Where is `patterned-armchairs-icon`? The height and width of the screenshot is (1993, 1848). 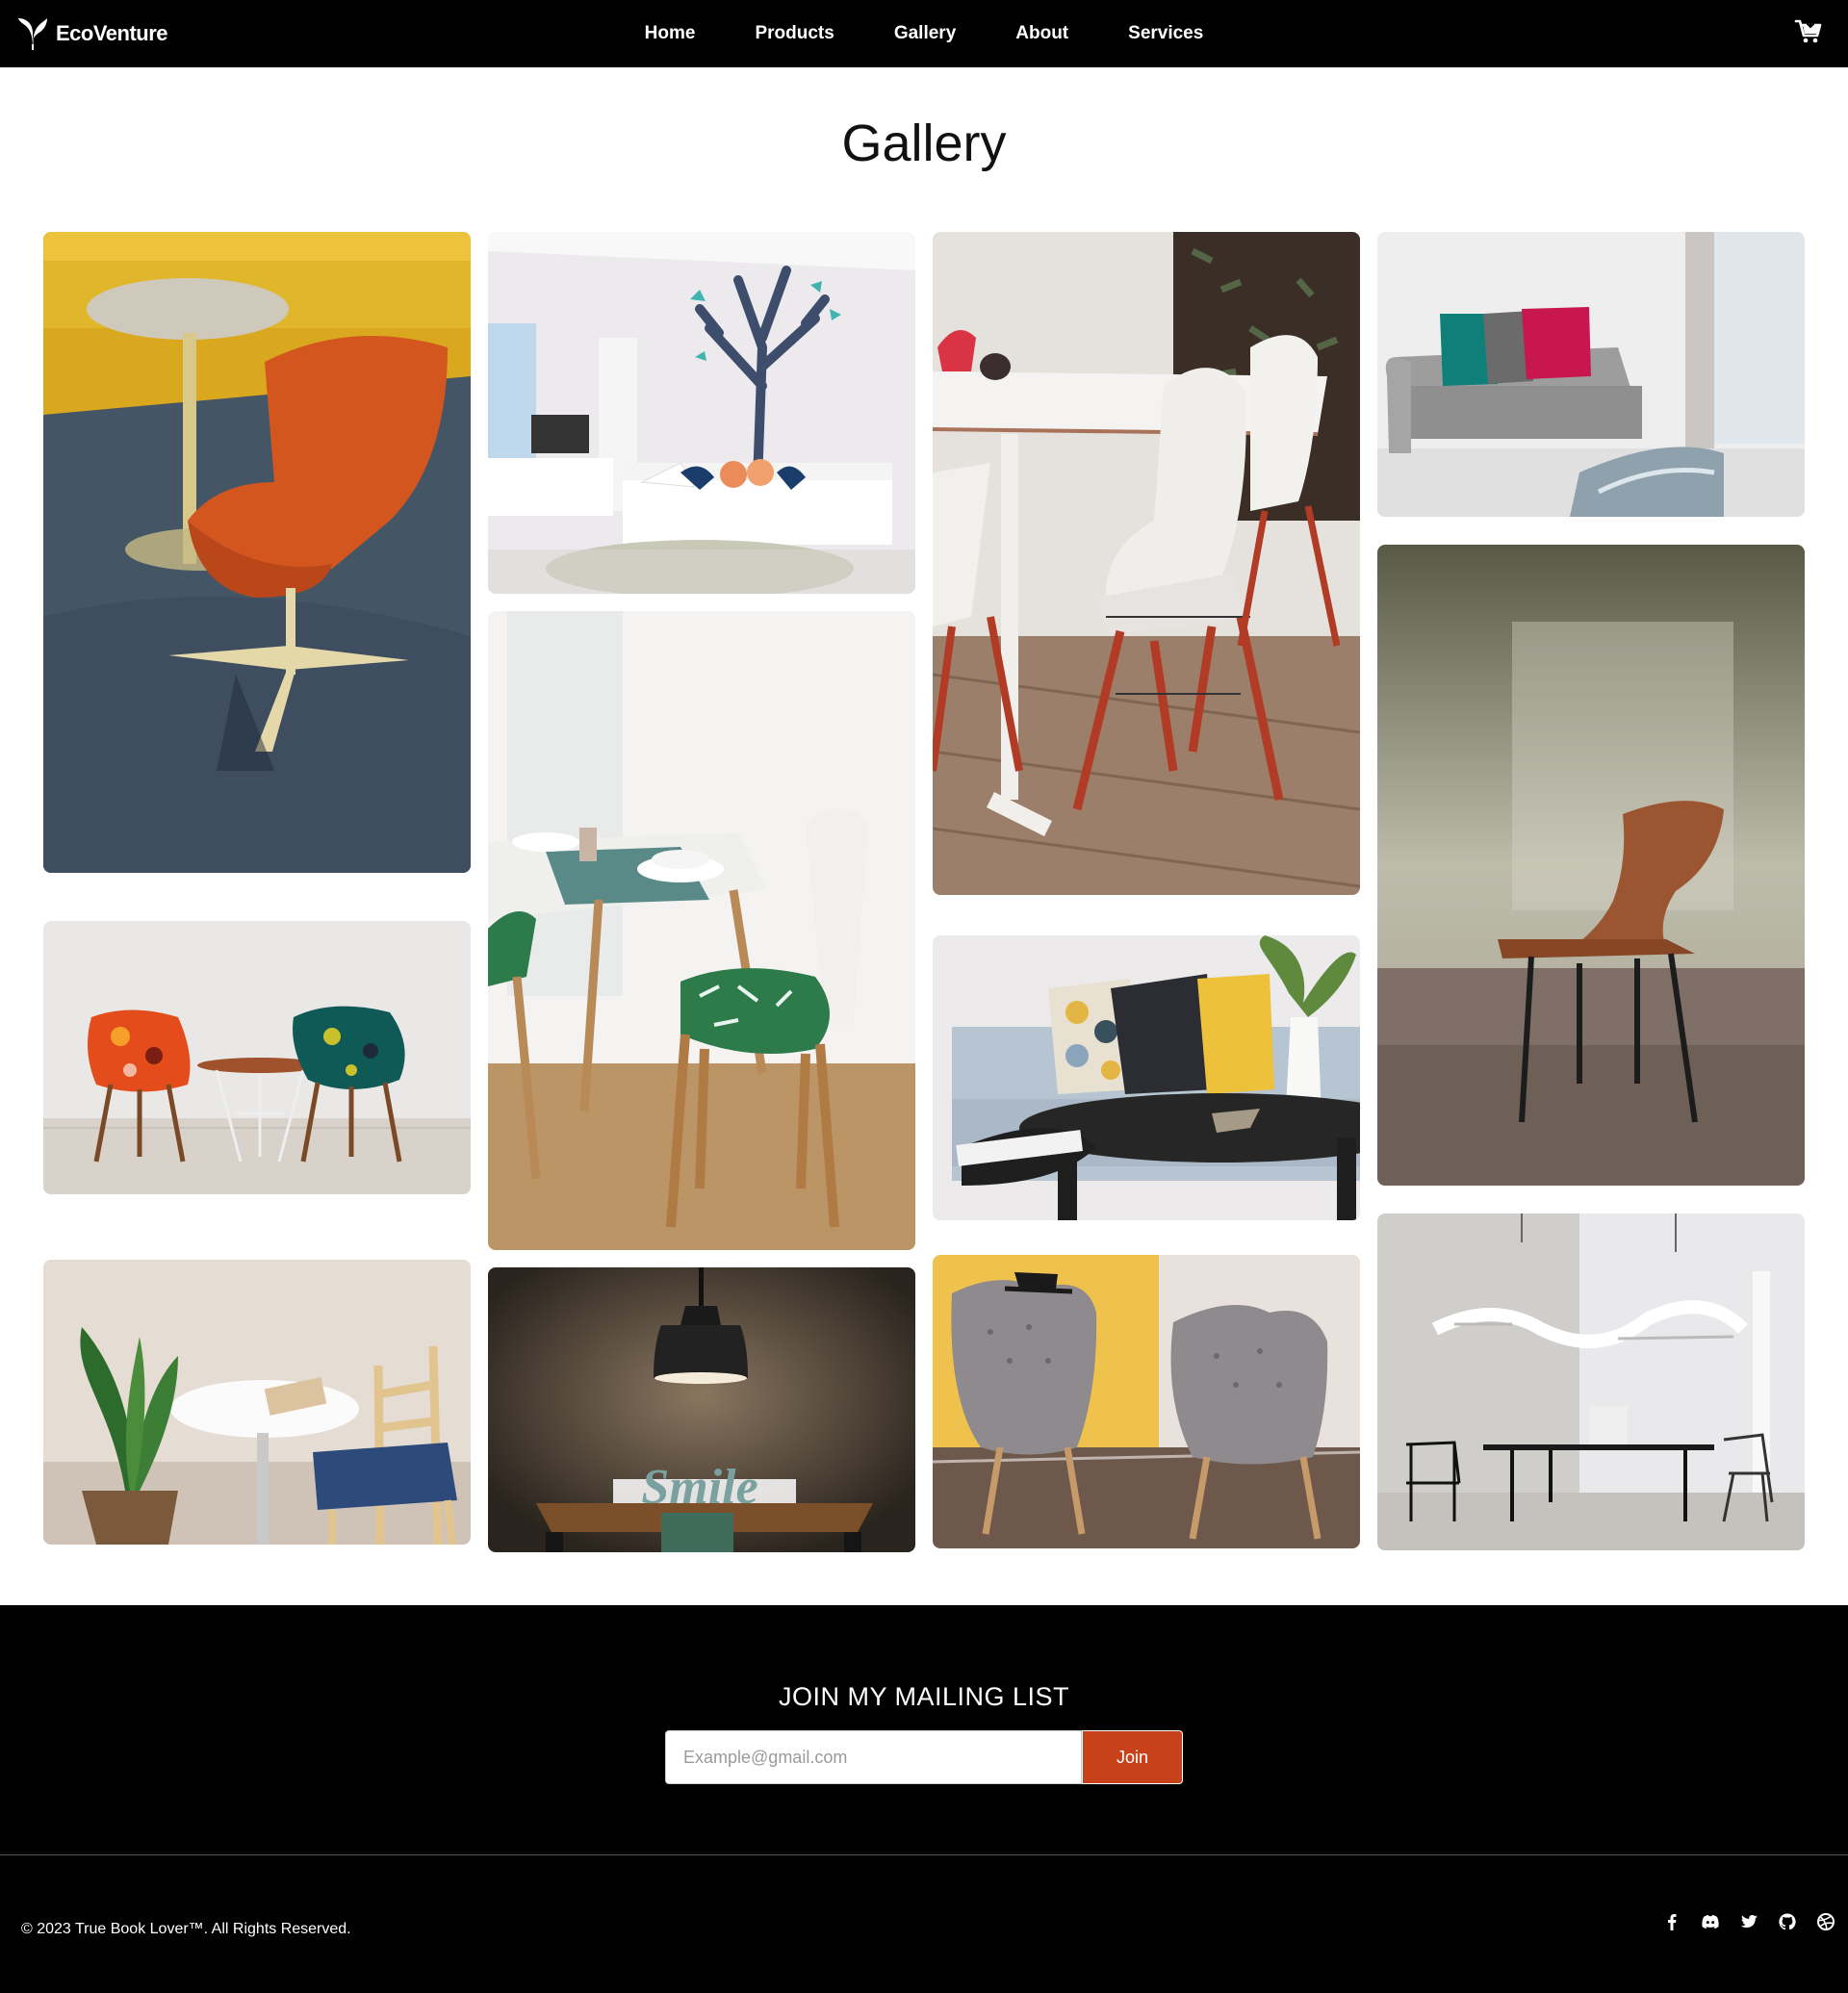
patterned-armchairs-icon is located at coordinates (257, 1057).